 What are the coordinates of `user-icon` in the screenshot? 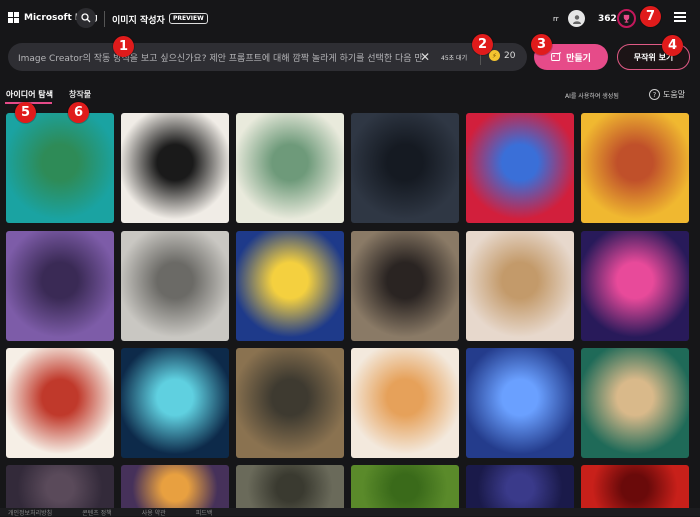 It's located at (576, 19).